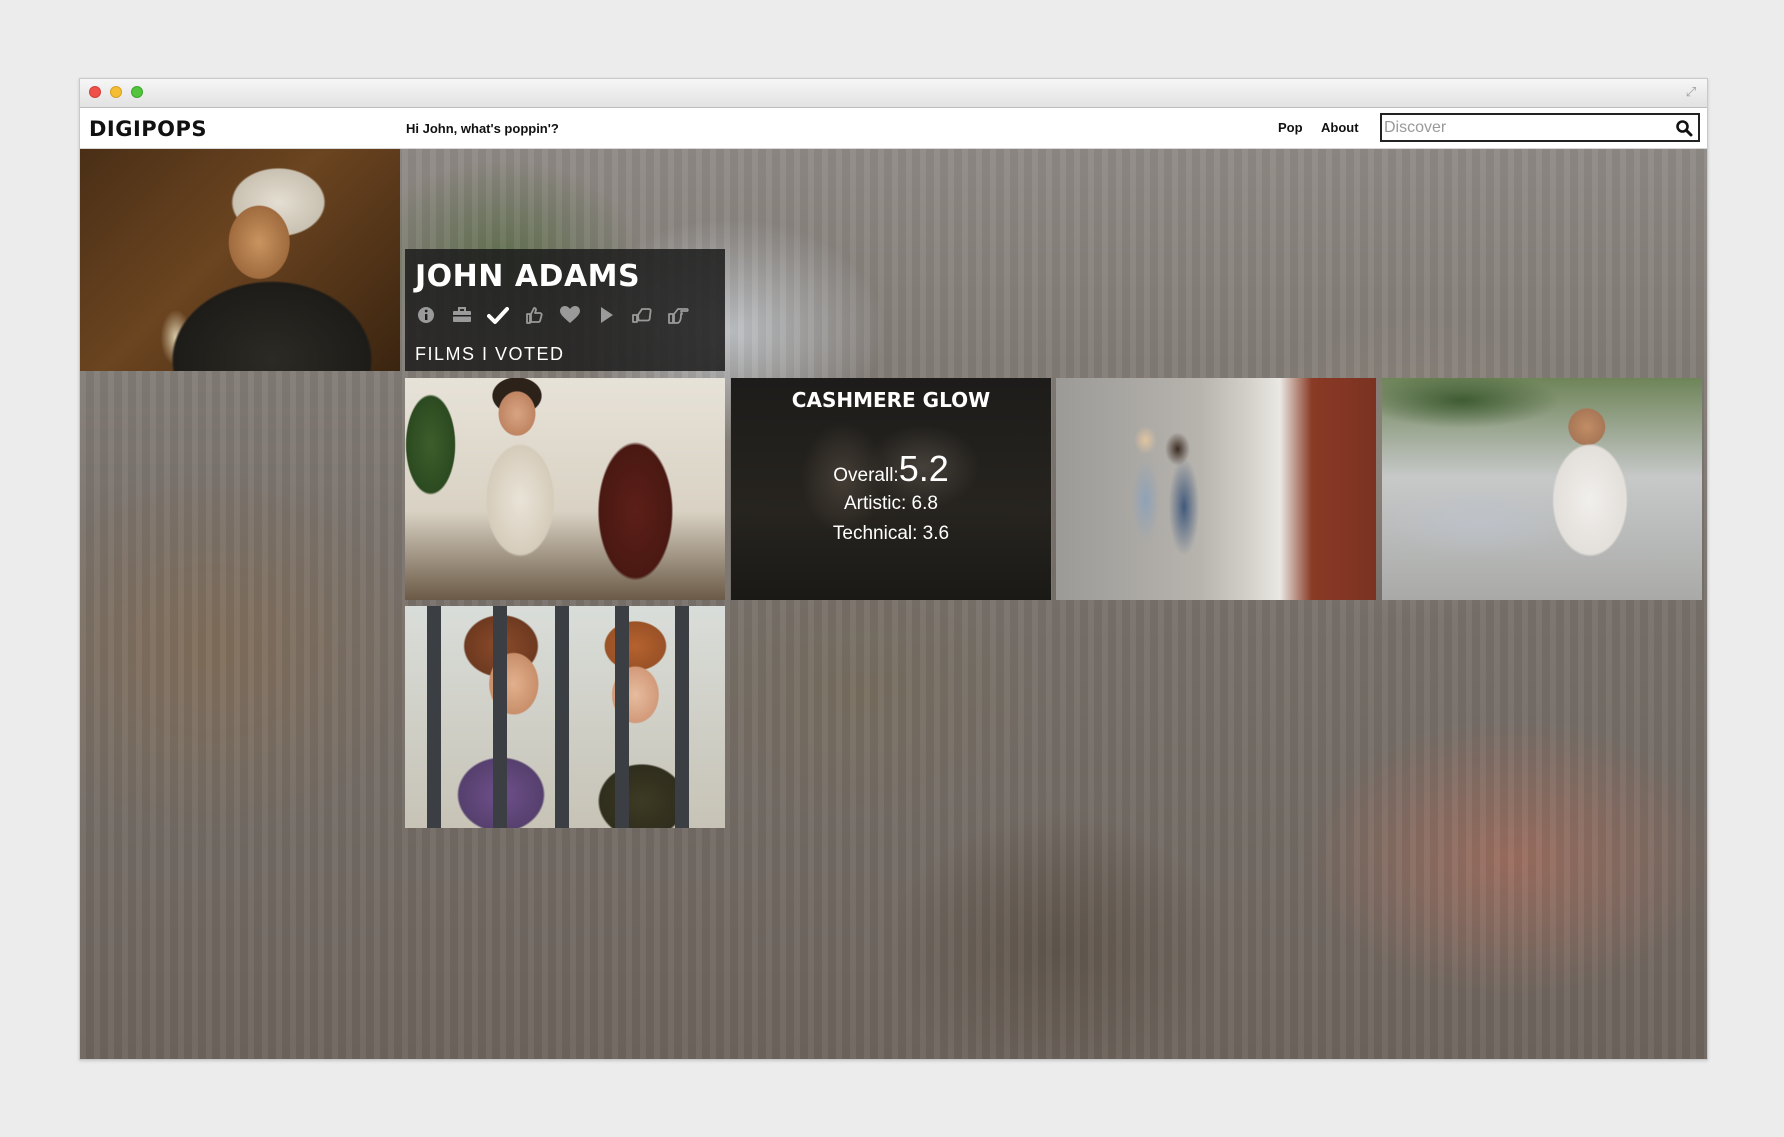 Image resolution: width=1784 pixels, height=1137 pixels. Describe the element at coordinates (116, 92) in the screenshot. I see `minimize-window-button` at that location.